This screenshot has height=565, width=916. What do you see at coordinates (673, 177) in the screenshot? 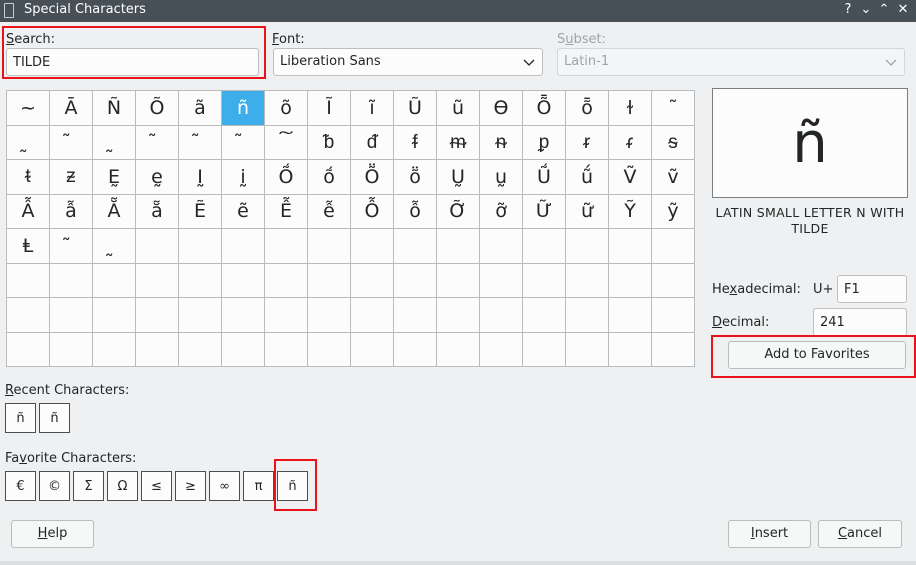
I see `character-cell: ṽ` at bounding box center [673, 177].